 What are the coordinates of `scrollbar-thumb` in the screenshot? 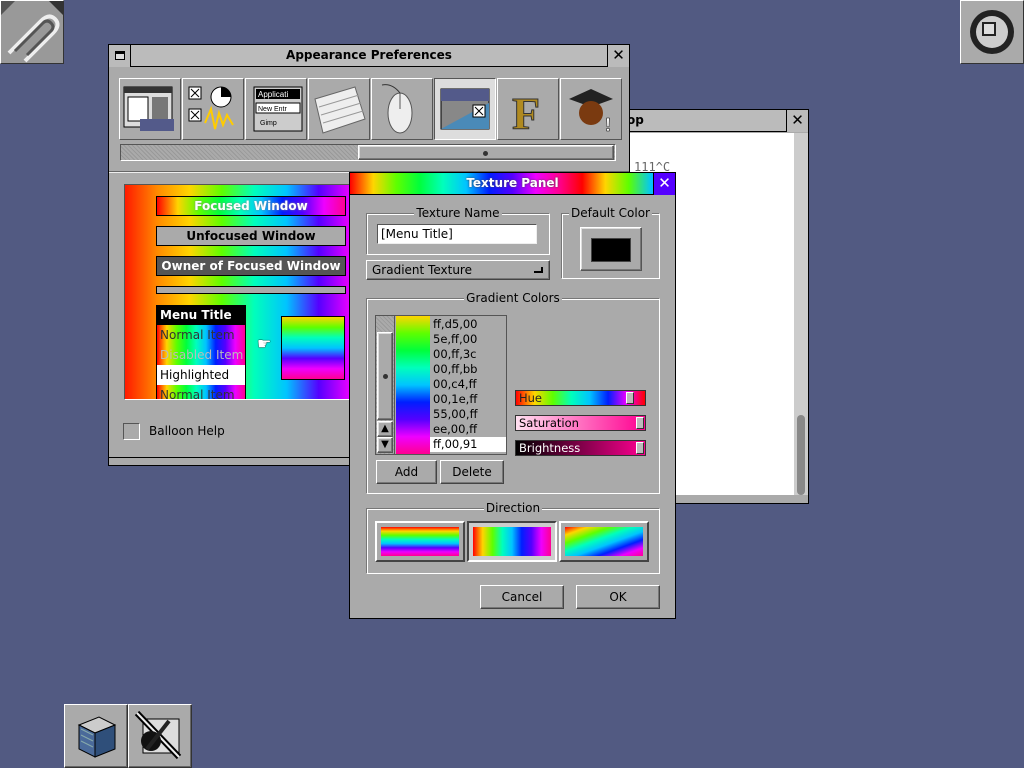 It's located at (801, 455).